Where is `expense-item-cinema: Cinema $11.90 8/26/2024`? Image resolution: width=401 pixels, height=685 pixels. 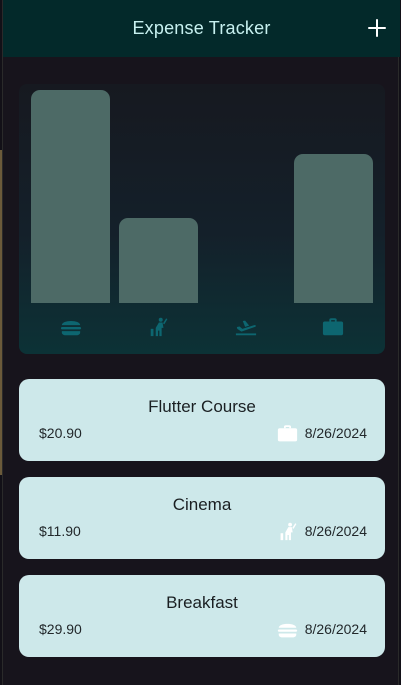
expense-item-cinema: Cinema $11.90 8/26/2024 is located at coordinates (202, 518).